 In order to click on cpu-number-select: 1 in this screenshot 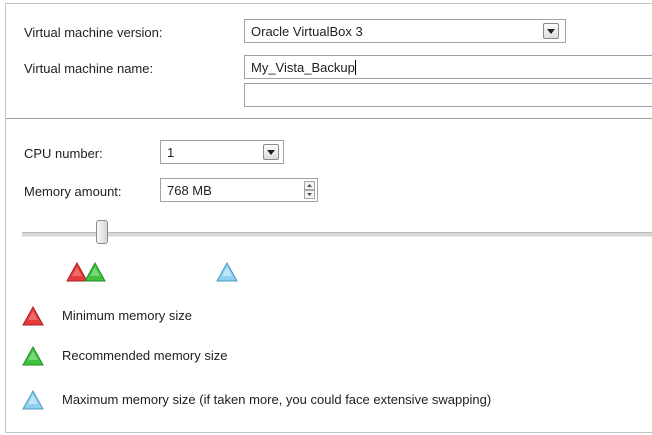, I will do `click(222, 152)`.